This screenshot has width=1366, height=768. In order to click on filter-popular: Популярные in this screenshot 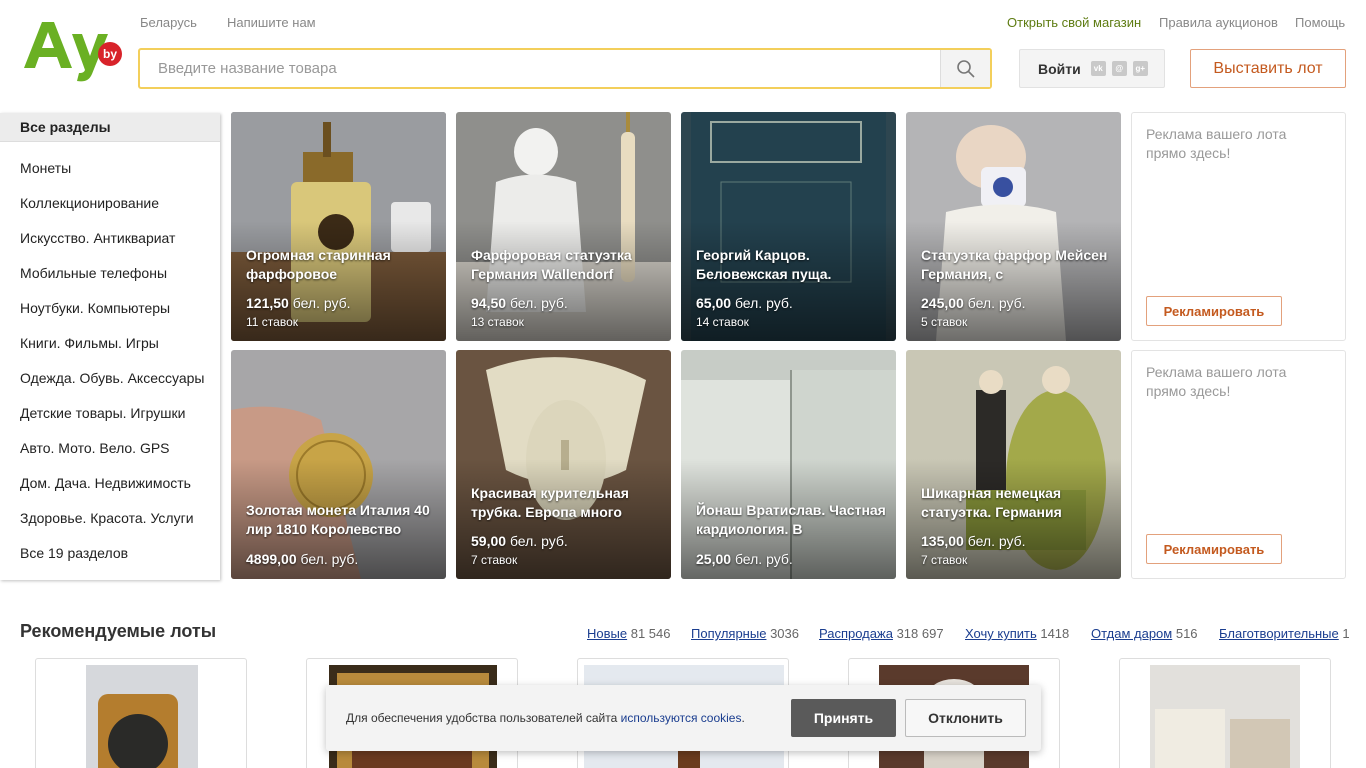, I will do `click(728, 633)`.